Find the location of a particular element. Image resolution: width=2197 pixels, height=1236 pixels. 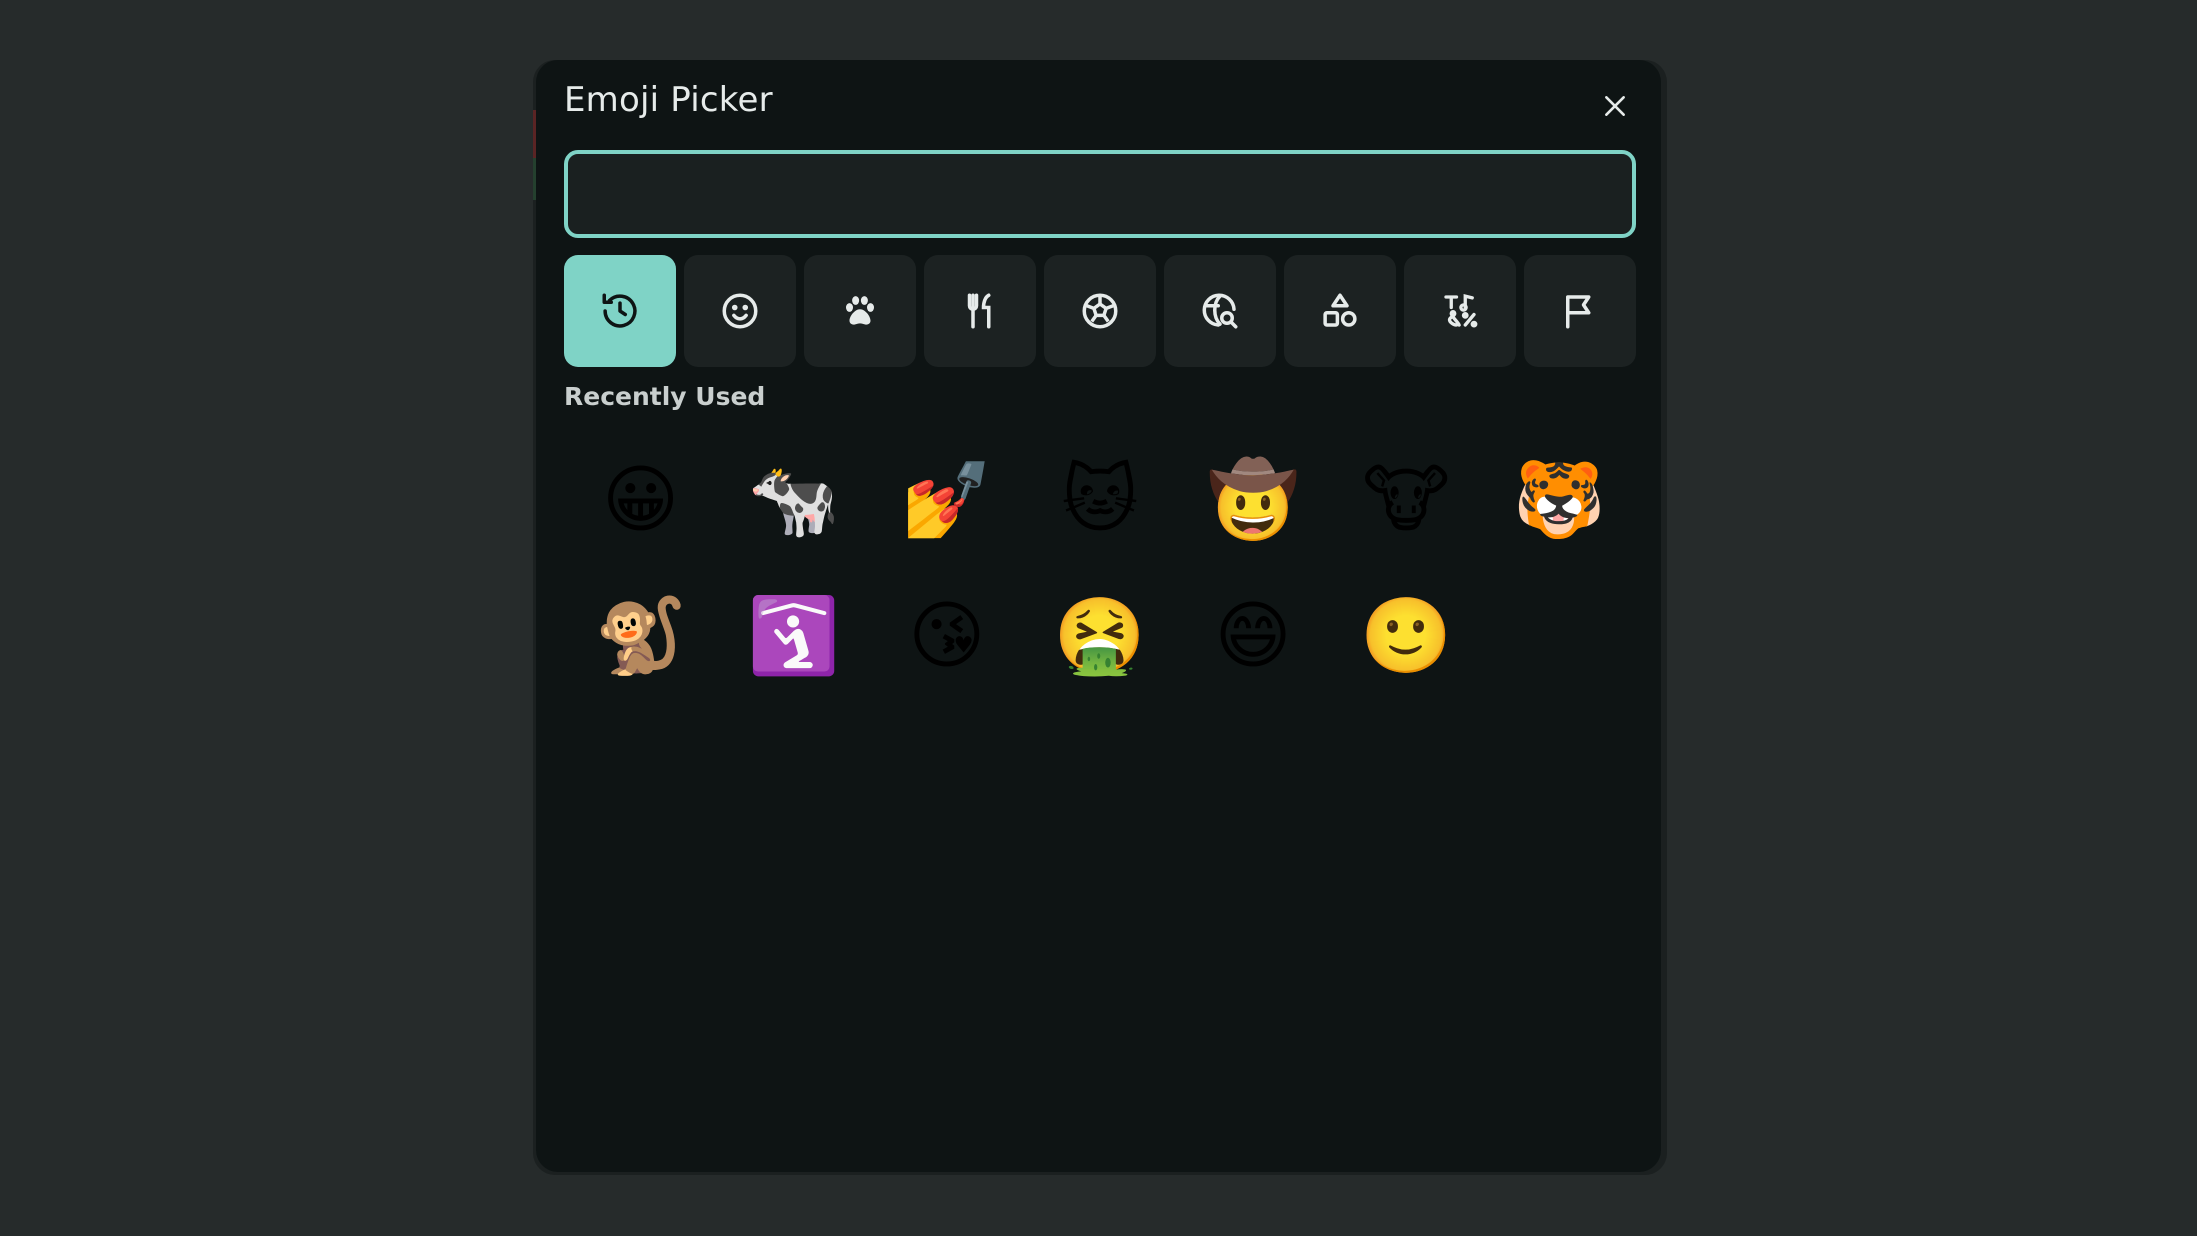

symbols-icon is located at coordinates (1461, 310).